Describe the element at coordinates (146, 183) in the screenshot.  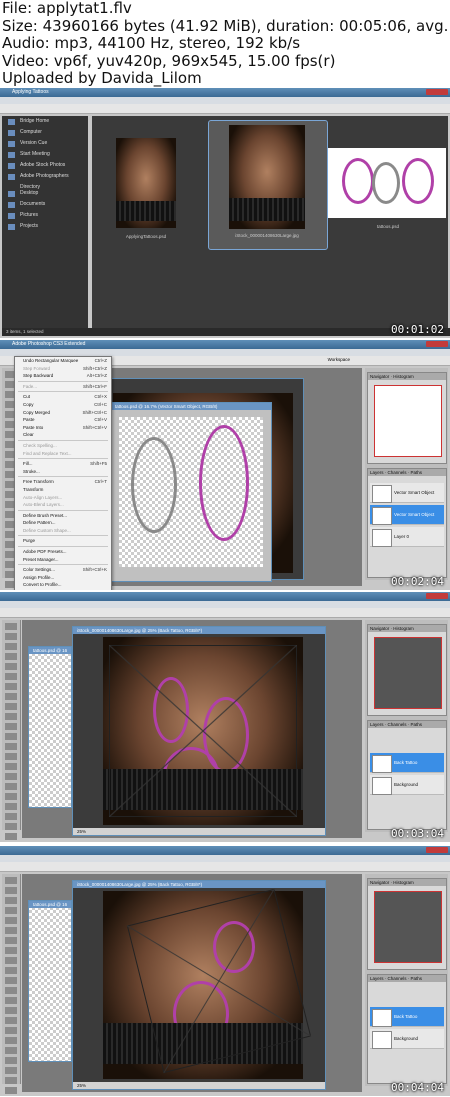
I see `thumbnail-applying-tattoos` at that location.